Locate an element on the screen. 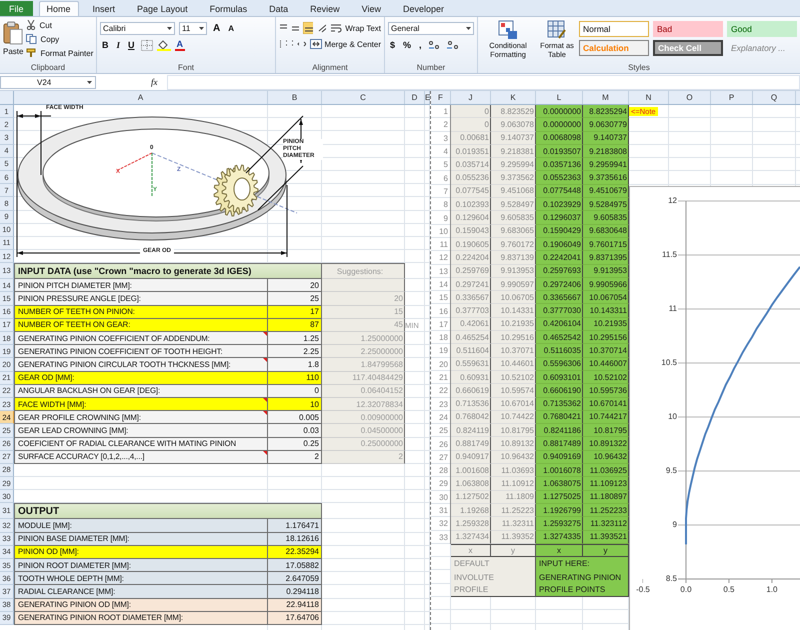 This screenshot has height=630, width=800. font-name-field: Calibri is located at coordinates (137, 28).